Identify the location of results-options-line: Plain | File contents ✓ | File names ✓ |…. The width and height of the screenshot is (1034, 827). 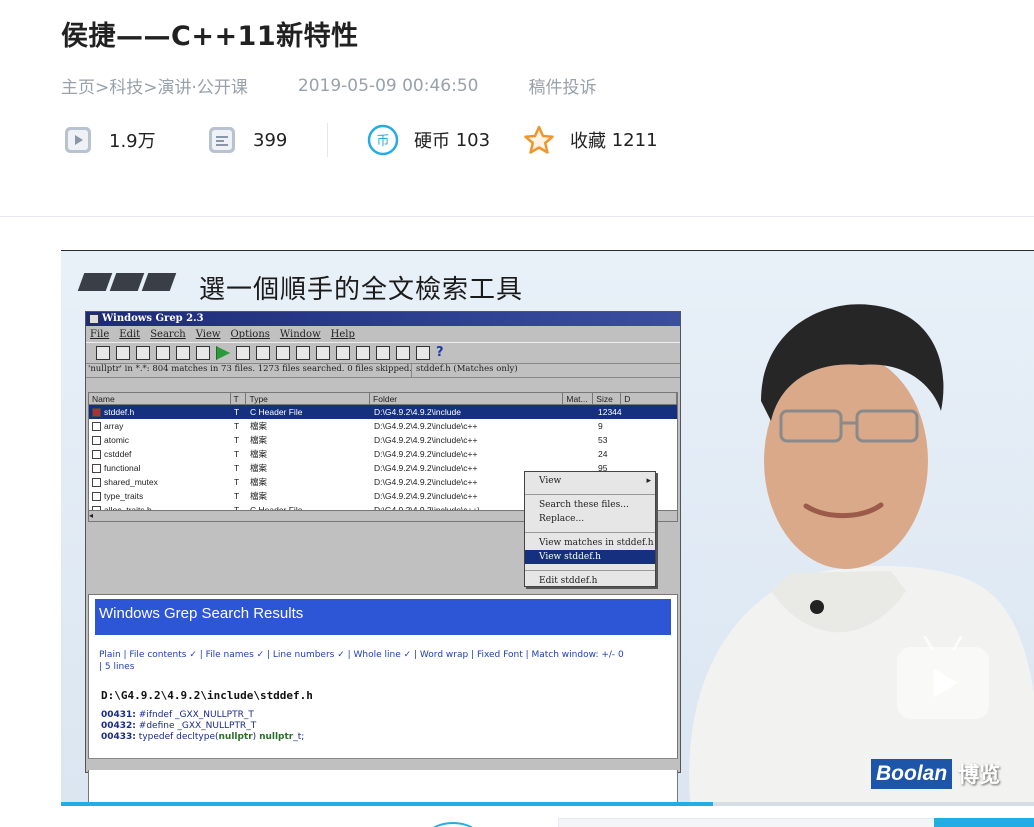
(361, 655).